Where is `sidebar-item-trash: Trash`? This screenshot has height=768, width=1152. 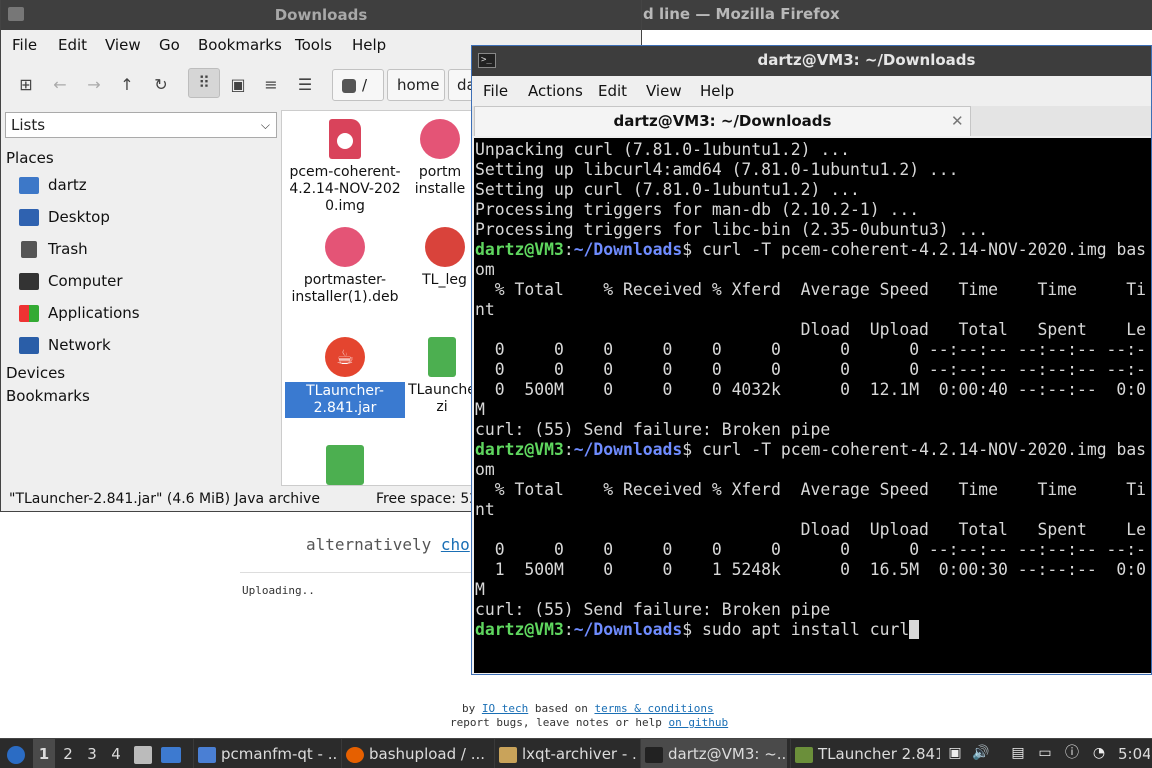 sidebar-item-trash: Trash is located at coordinates (144, 249).